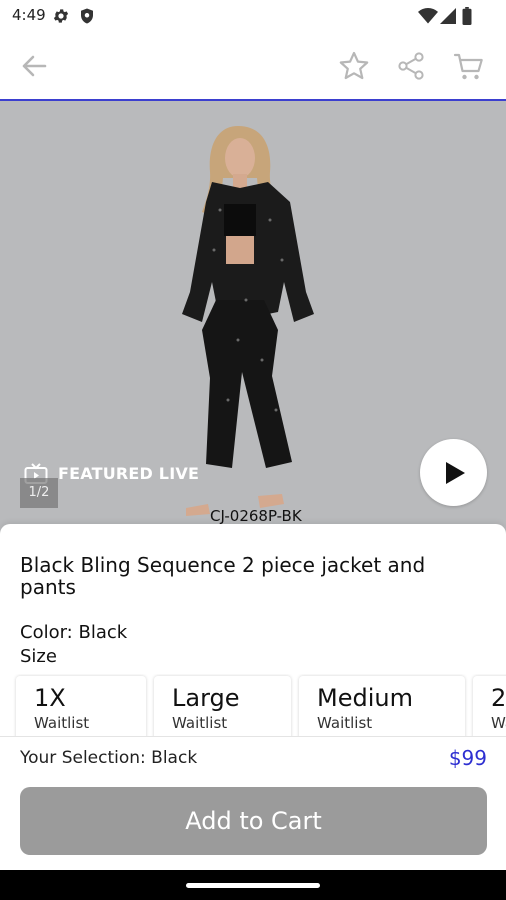  I want to click on featured-live-label: FEATURED LIVE, so click(129, 473).